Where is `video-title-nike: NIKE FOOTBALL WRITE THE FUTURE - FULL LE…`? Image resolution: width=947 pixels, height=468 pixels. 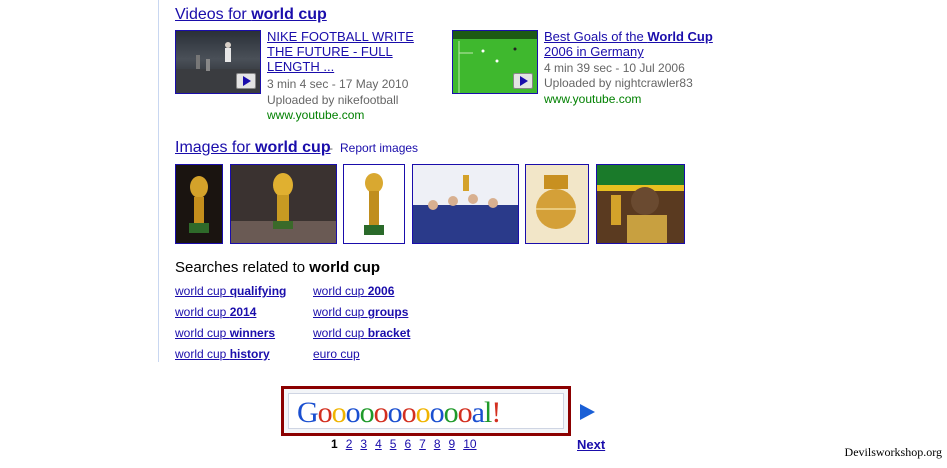
video-title-nike: NIKE FOOTBALL WRITE THE FUTURE - FULL LE… is located at coordinates (347, 51).